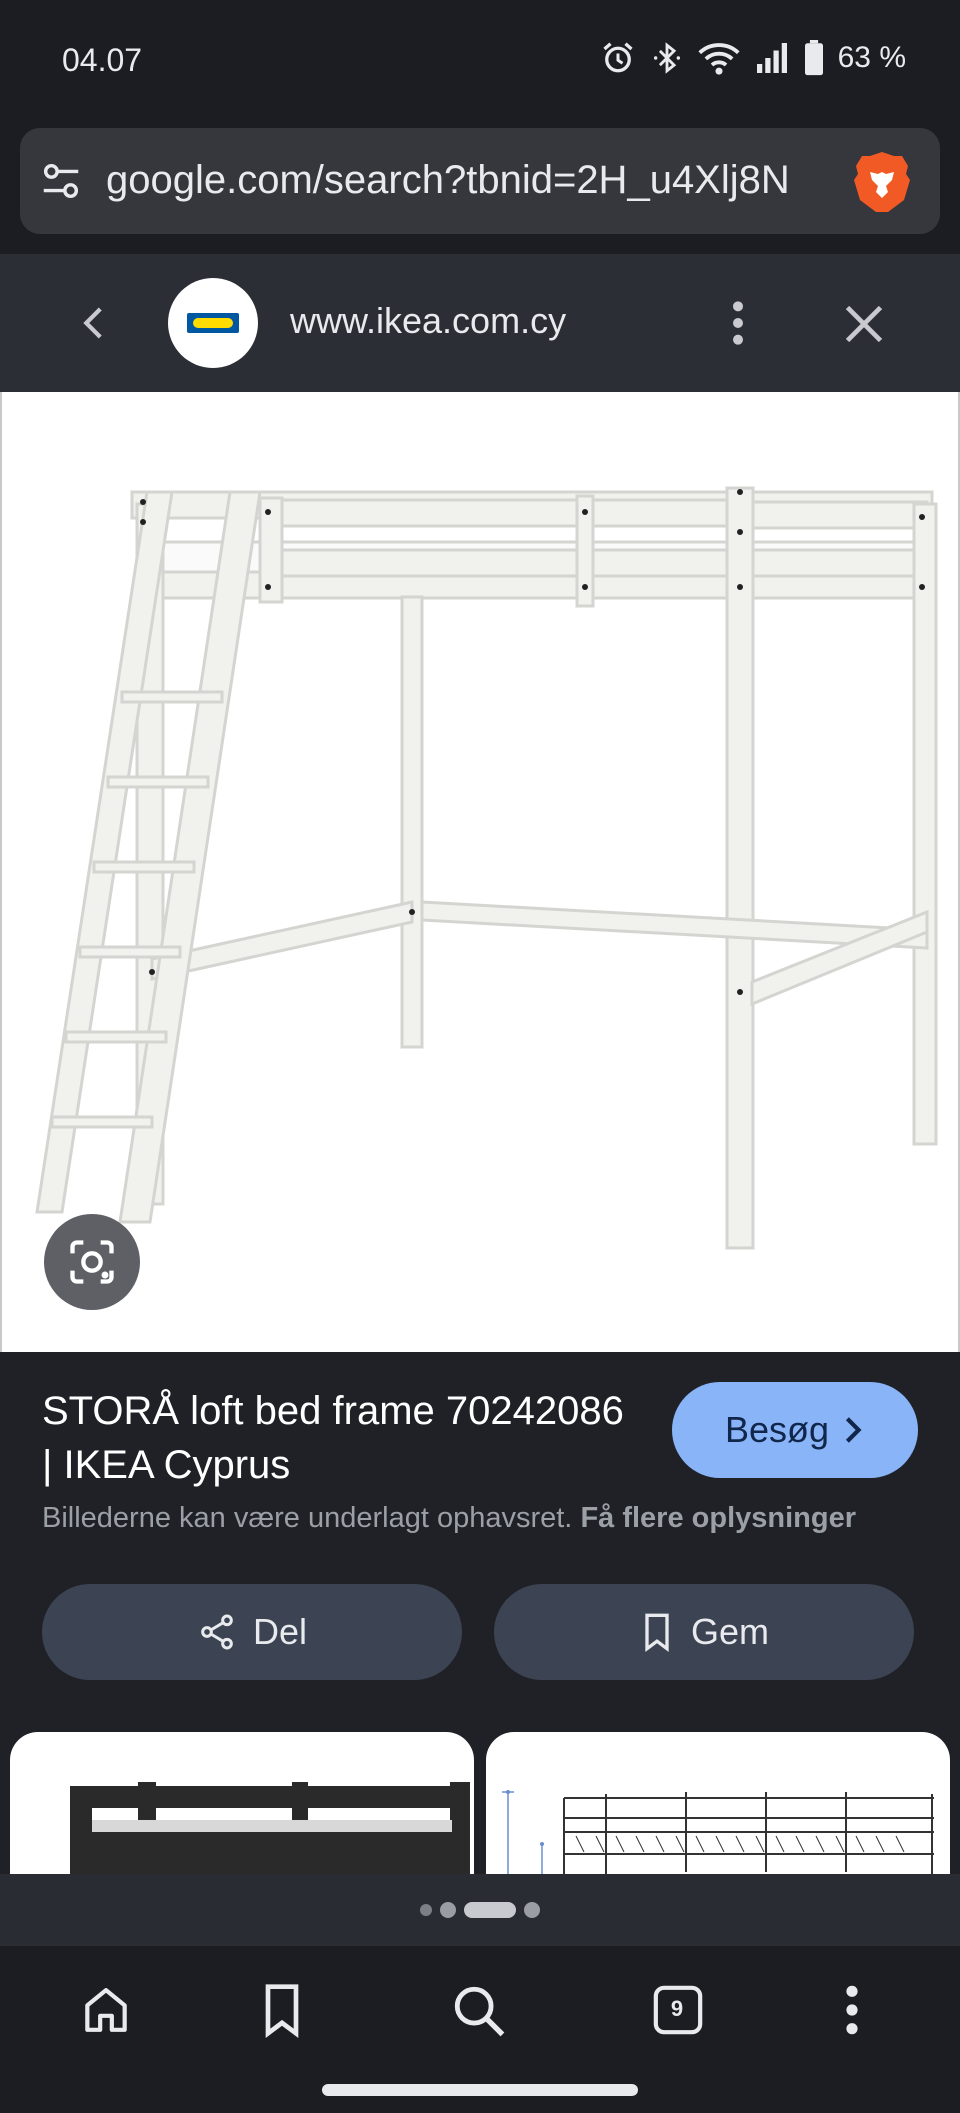 This screenshot has width=960, height=2113. What do you see at coordinates (718, 1832) in the screenshot?
I see `related-image-dimension-drawing` at bounding box center [718, 1832].